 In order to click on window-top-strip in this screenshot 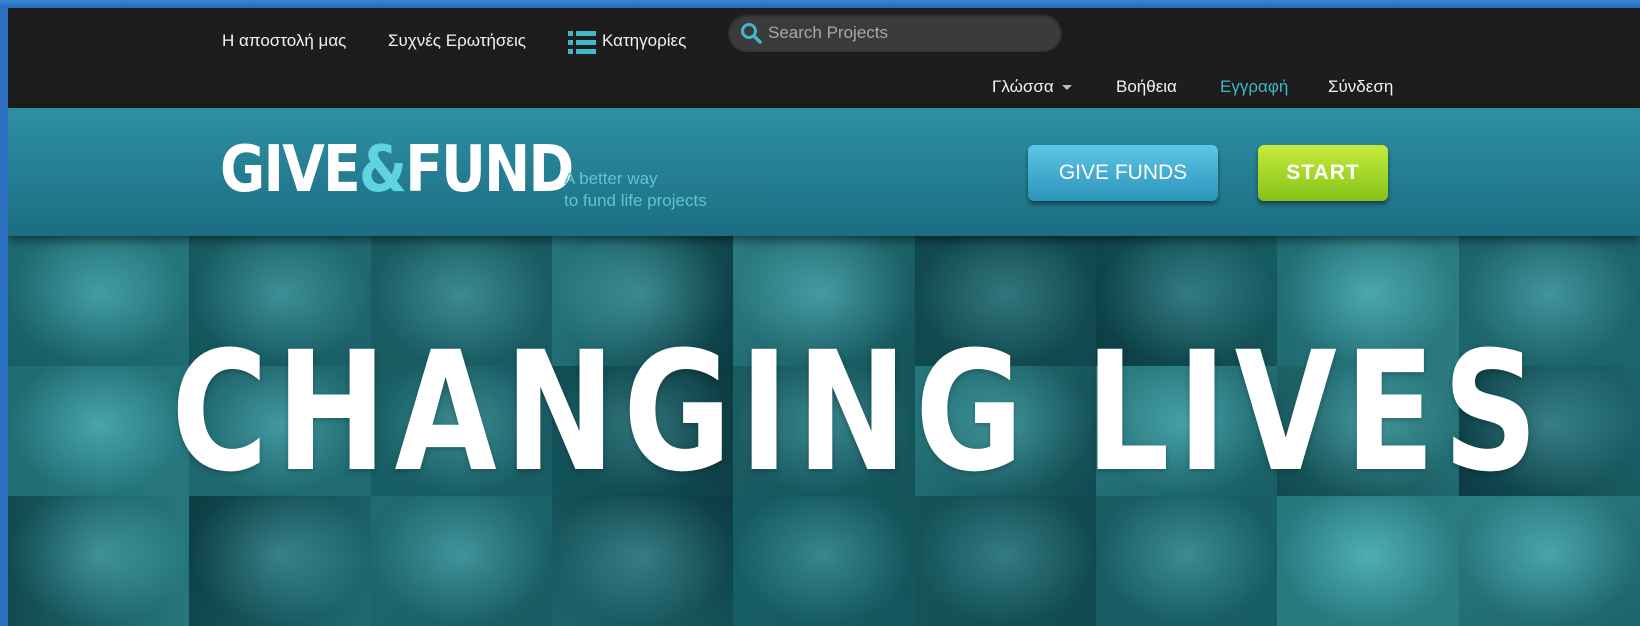, I will do `click(820, 4)`.